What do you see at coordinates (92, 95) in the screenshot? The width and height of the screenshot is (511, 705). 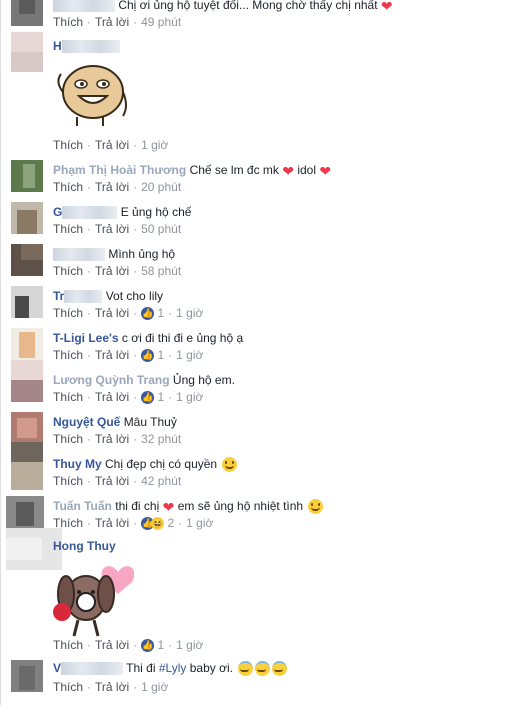 I see `smiling-bear-sticker` at bounding box center [92, 95].